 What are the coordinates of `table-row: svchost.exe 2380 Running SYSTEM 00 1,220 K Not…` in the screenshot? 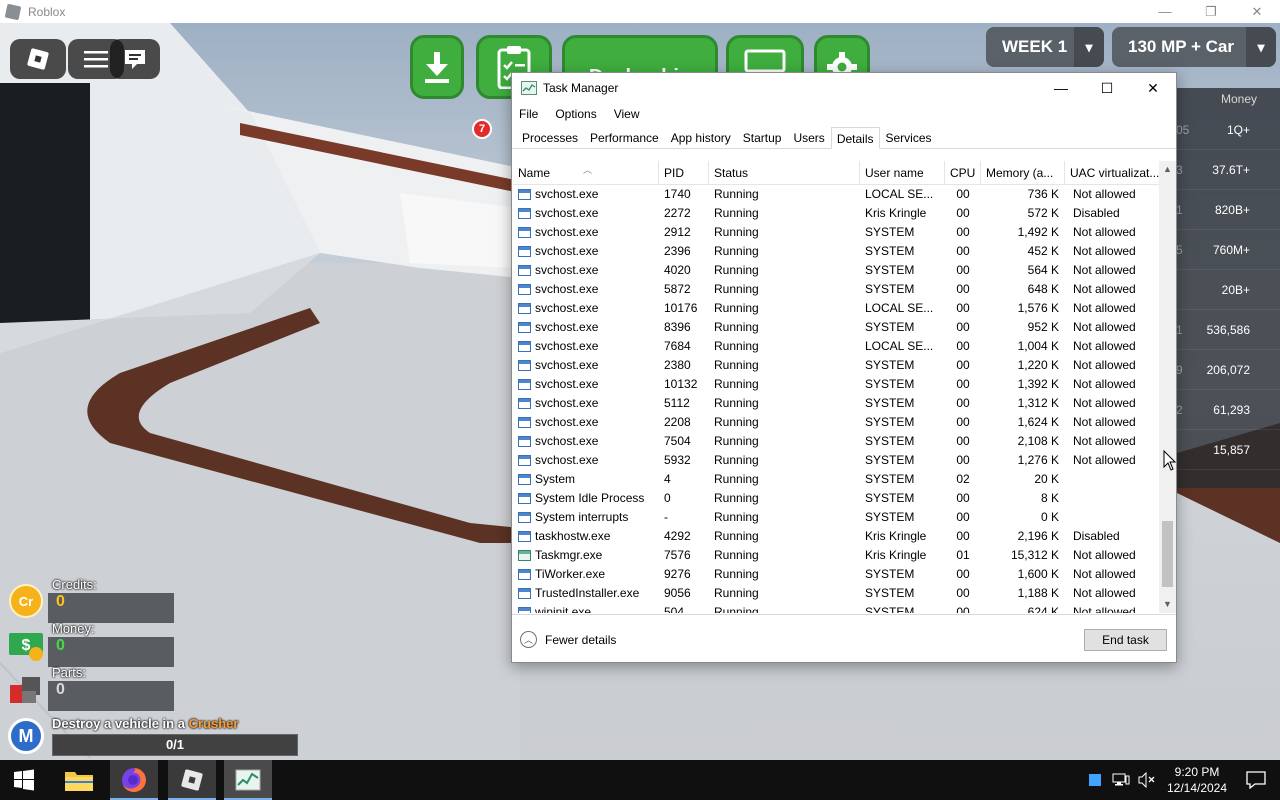 It's located at (836, 365).